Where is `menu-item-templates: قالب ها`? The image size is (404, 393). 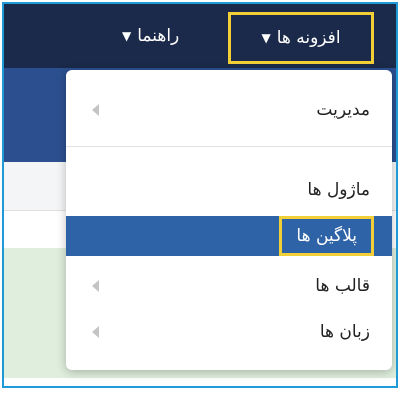 menu-item-templates: قالب ها is located at coordinates (229, 286).